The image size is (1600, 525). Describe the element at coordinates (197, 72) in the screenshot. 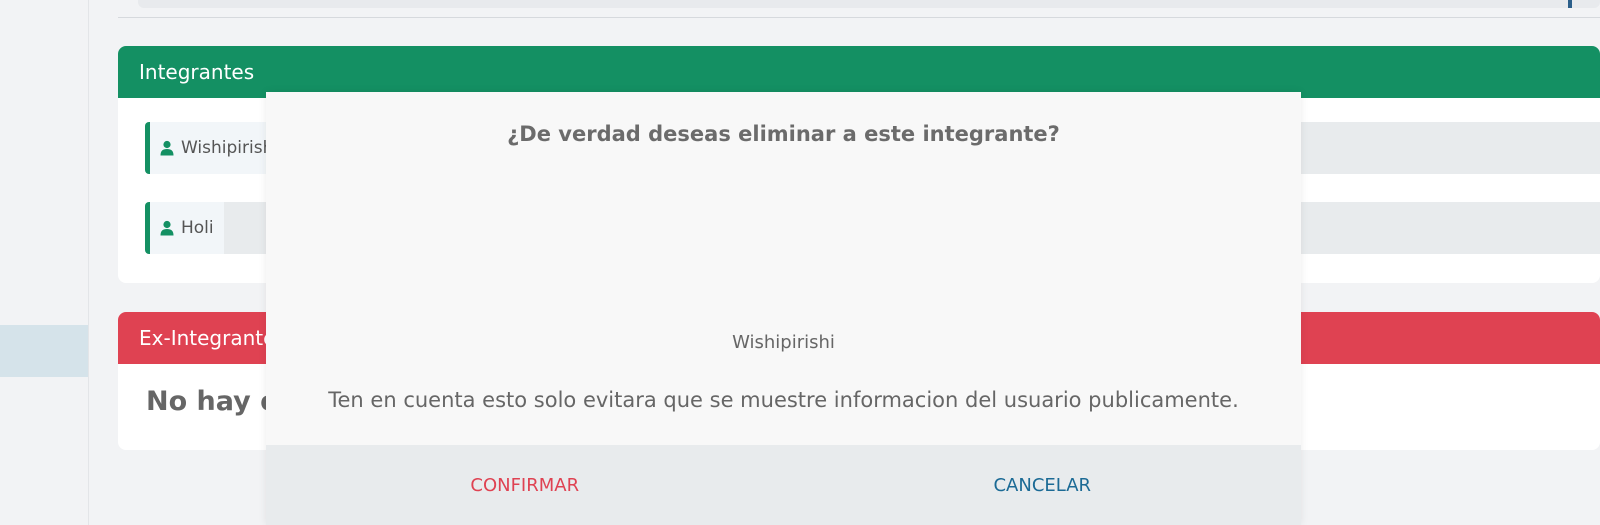

I see `integrantes-title: Integrantes` at that location.